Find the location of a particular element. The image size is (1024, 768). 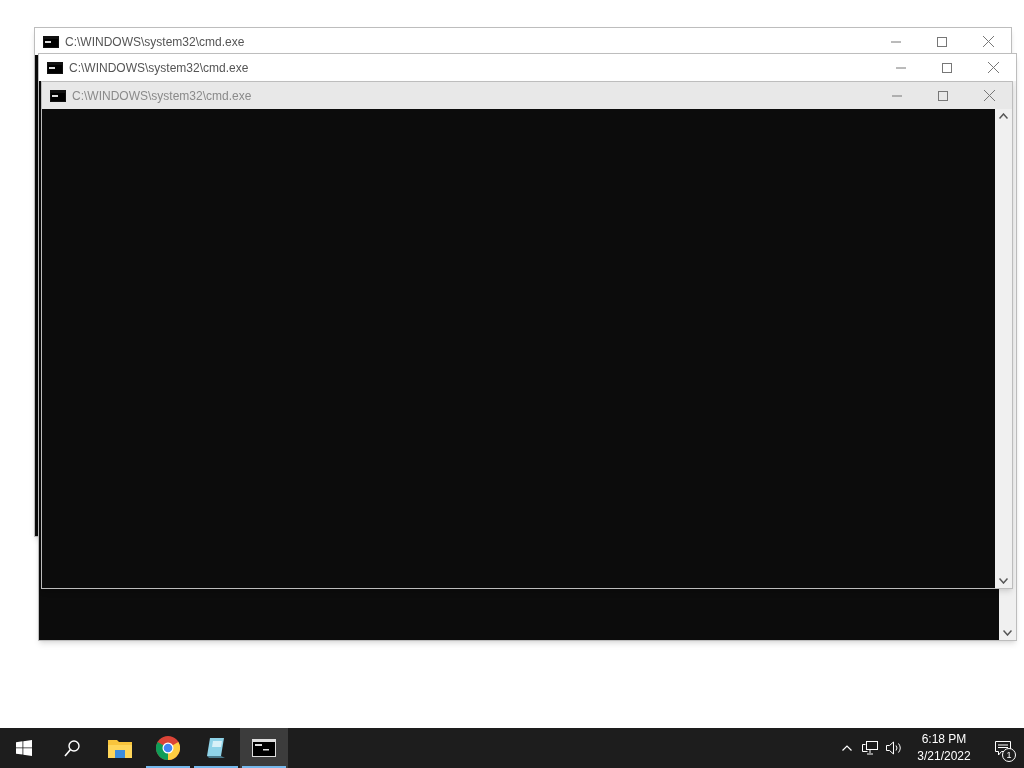

notifications-button: 1 is located at coordinates (1003, 748).